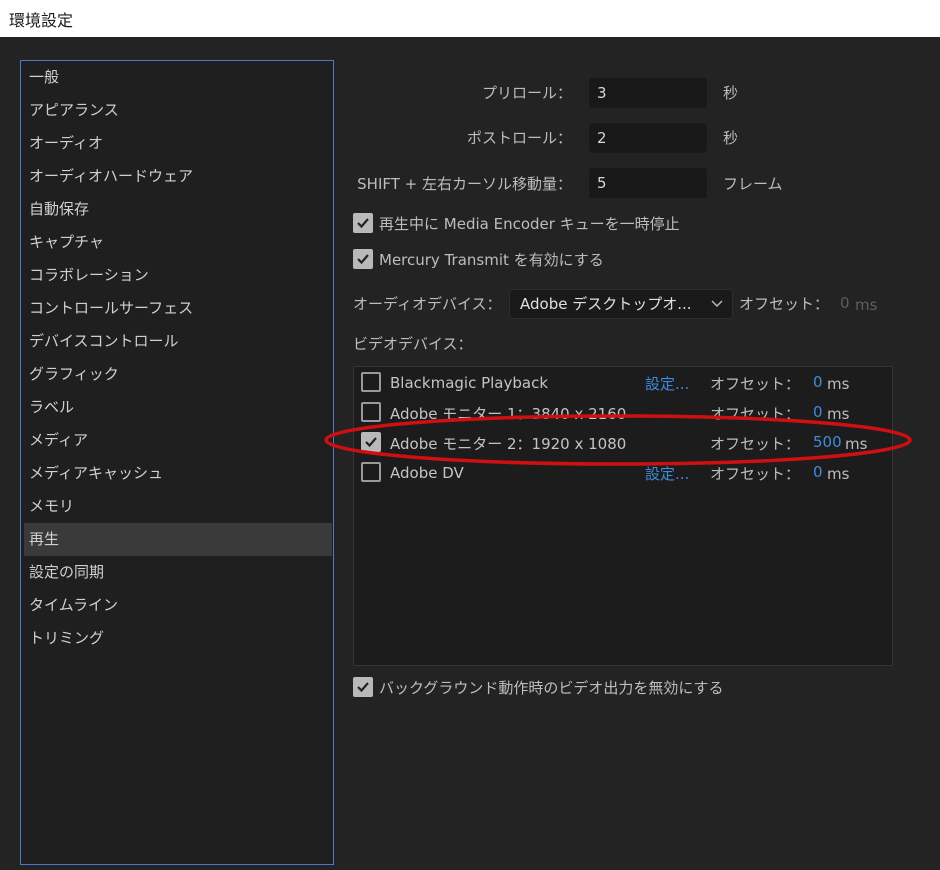  Describe the element at coordinates (178, 572) in the screenshot. I see `sidebar-item-sync-settings: 設定の同期` at that location.